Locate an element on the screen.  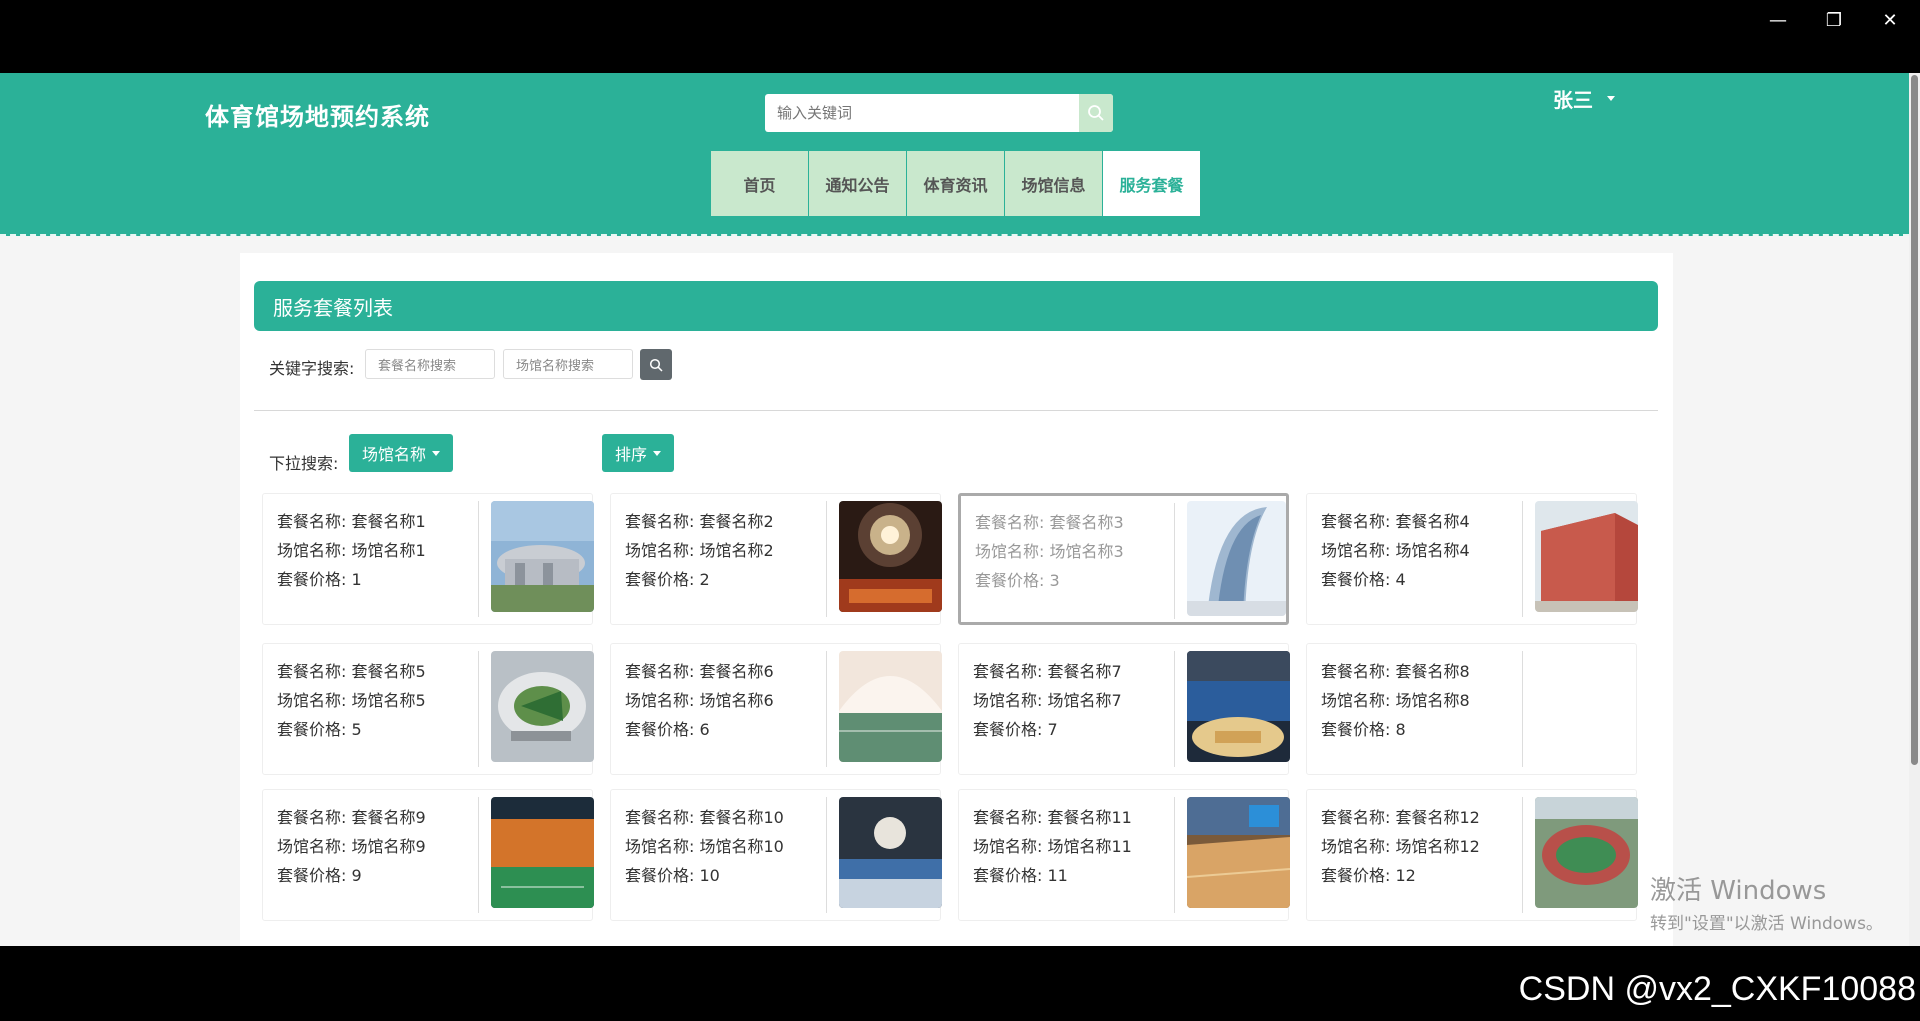
package-name: 套餐名称: 套餐名称8 is located at coordinates (1395, 671).